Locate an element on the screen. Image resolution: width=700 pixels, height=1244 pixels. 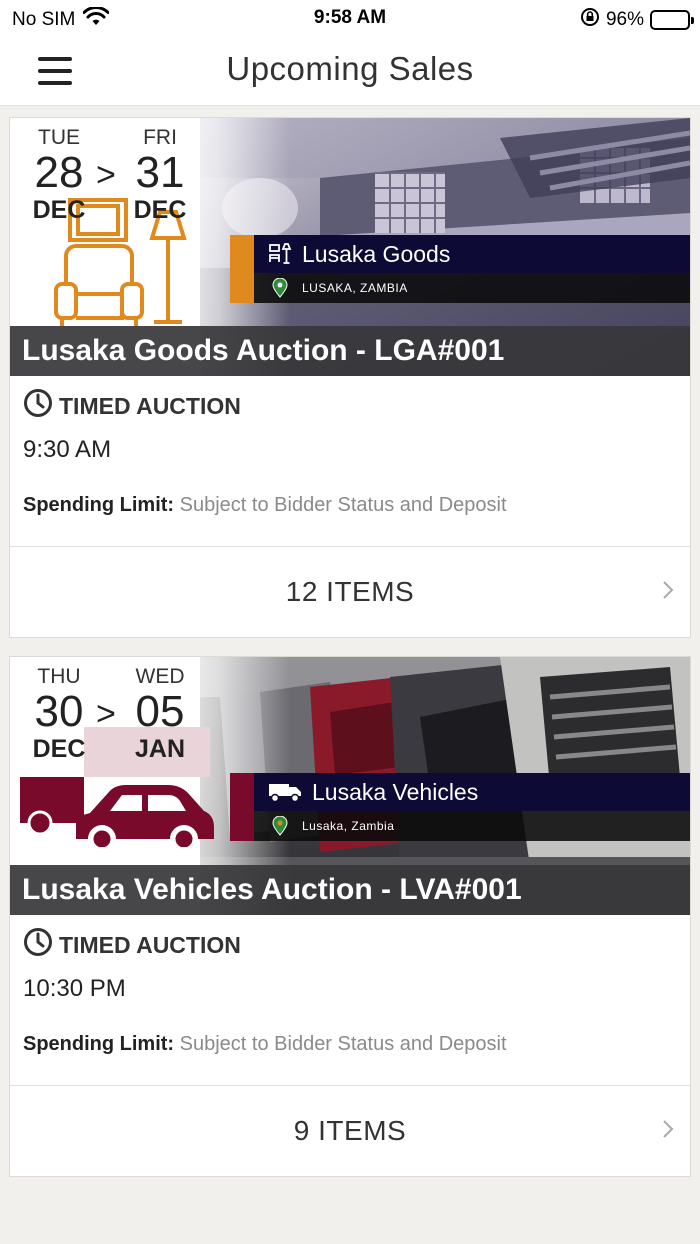
page-title: Upcoming Sales is located at coordinates (350, 68).